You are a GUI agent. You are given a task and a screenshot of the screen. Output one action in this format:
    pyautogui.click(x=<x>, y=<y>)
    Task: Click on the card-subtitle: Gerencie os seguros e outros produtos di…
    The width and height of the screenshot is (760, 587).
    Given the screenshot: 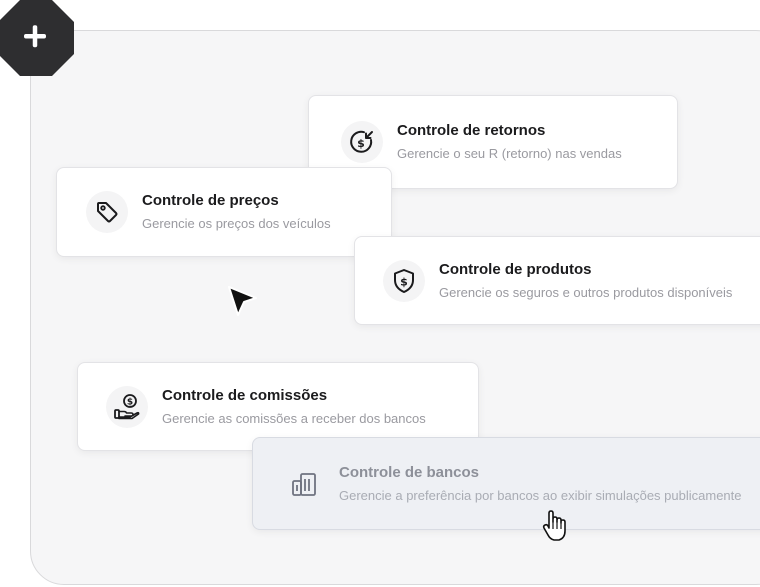 What is the action you would take?
    pyautogui.click(x=586, y=292)
    